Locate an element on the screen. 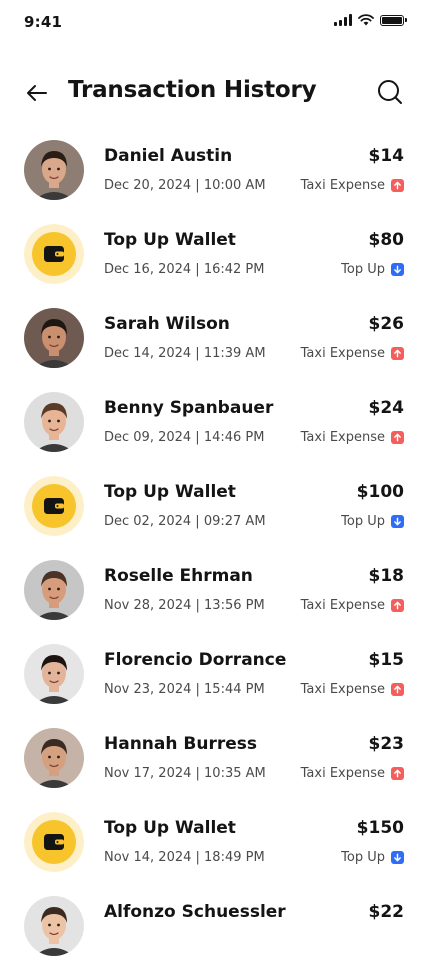  page-title: Transaction History is located at coordinates (192, 90).